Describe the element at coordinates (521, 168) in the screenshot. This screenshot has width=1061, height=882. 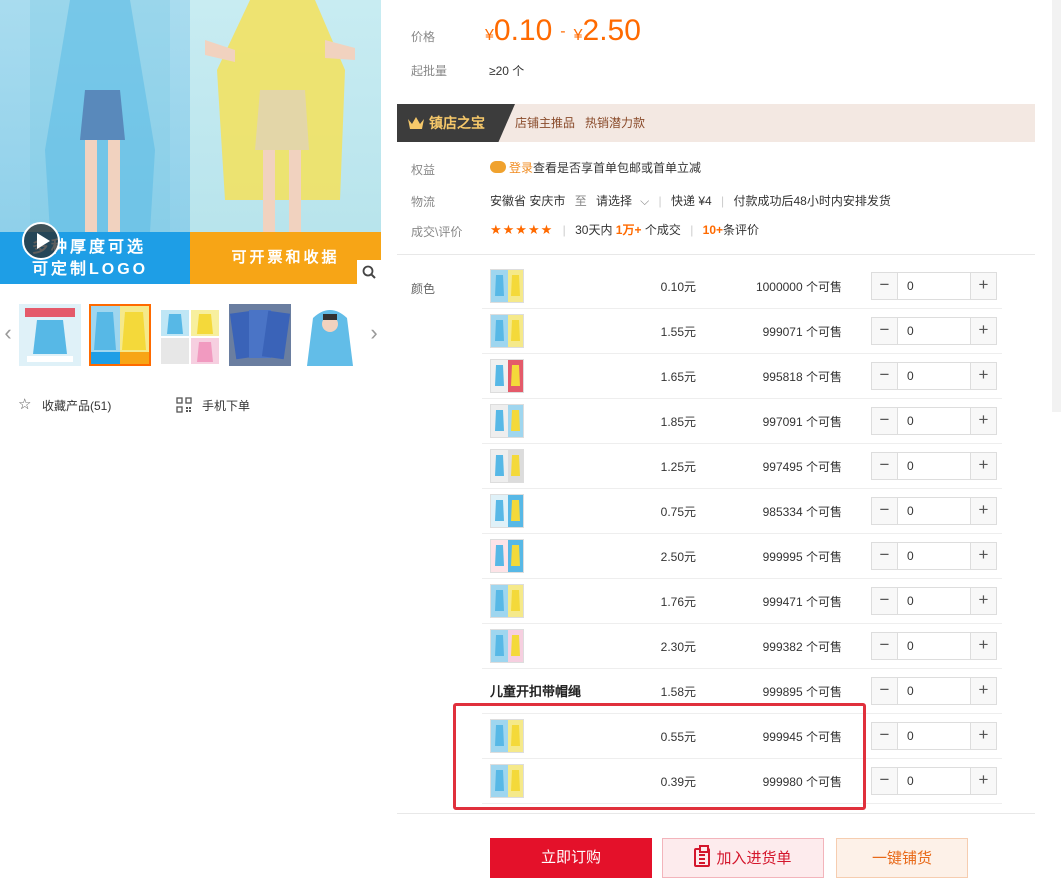
I see `login-link: 登录` at that location.